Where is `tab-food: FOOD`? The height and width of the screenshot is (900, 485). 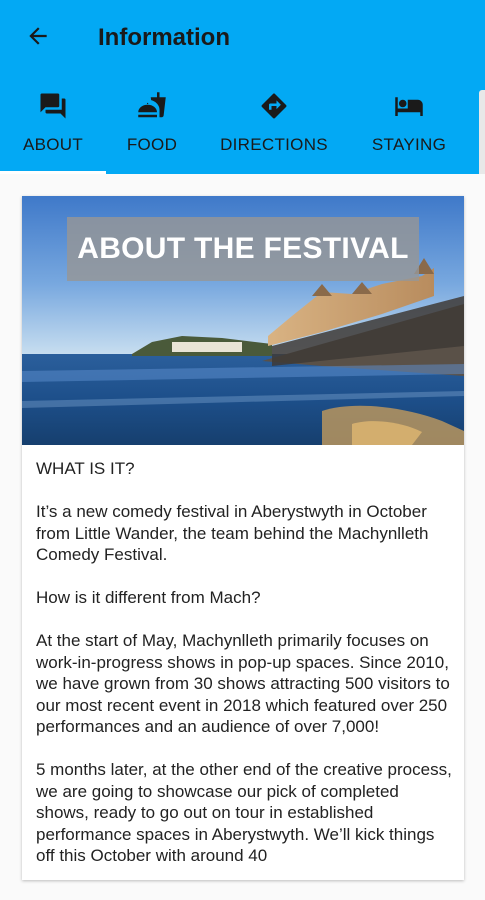
tab-food: FOOD is located at coordinates (152, 124).